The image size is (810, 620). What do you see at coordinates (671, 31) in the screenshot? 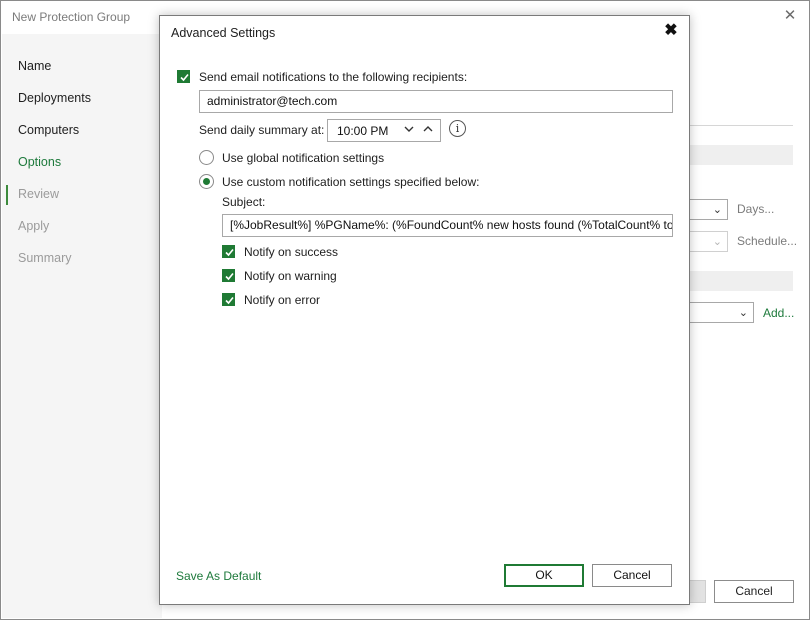
I see `close-icon: ✖` at bounding box center [671, 31].